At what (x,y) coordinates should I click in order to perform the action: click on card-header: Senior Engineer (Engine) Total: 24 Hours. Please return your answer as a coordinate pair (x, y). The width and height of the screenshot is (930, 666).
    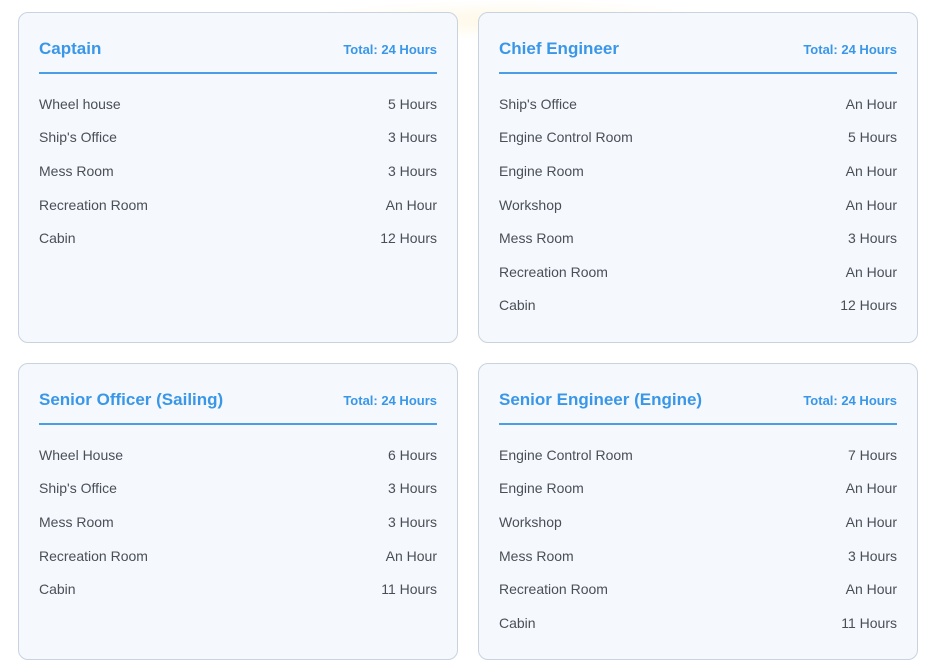
    Looking at the image, I should click on (698, 394).